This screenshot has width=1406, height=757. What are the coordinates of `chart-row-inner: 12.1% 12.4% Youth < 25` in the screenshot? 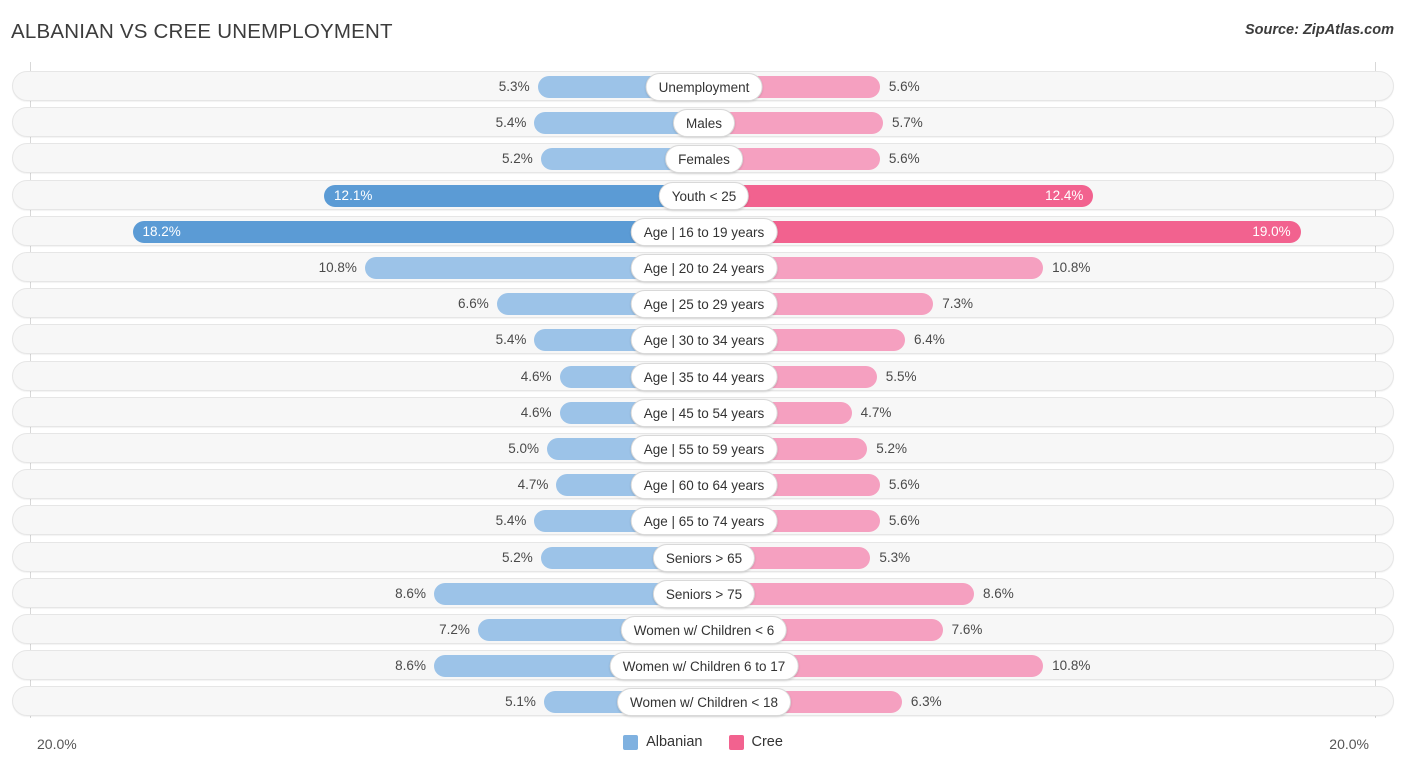 It's located at (703, 195).